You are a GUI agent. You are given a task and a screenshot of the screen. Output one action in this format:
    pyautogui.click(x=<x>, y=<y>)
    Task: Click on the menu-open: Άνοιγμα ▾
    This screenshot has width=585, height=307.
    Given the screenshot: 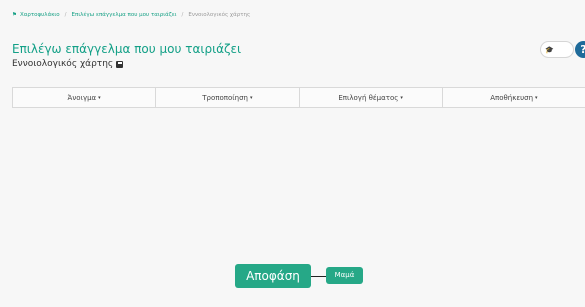 What is the action you would take?
    pyautogui.click(x=83, y=97)
    